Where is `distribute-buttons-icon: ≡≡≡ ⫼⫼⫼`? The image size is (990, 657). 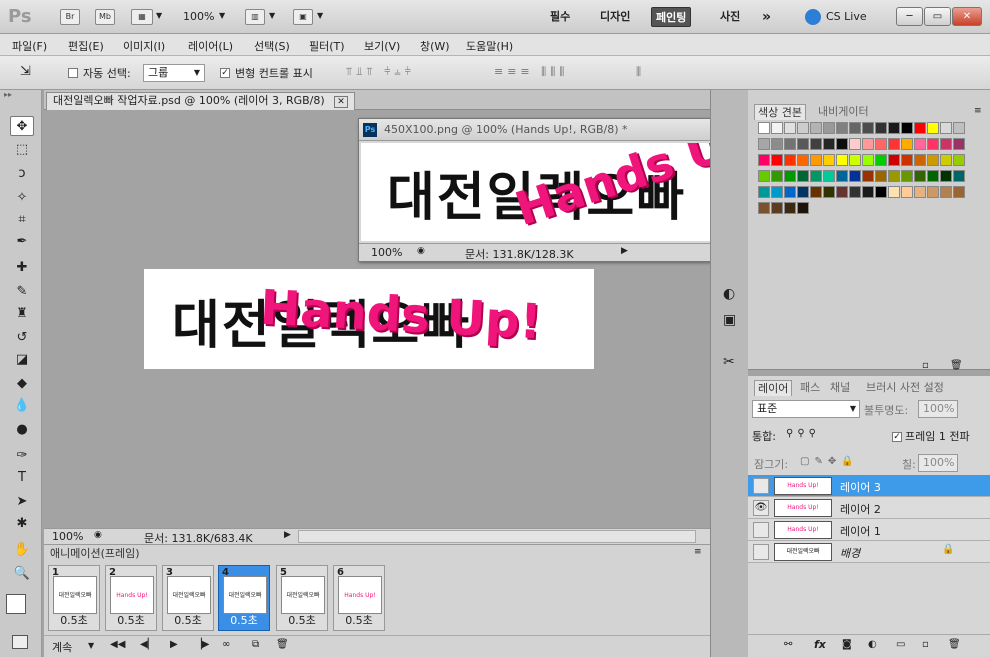 distribute-buttons-icon: ≡≡≡ ⫼⫼⫼ is located at coordinates (531, 72).